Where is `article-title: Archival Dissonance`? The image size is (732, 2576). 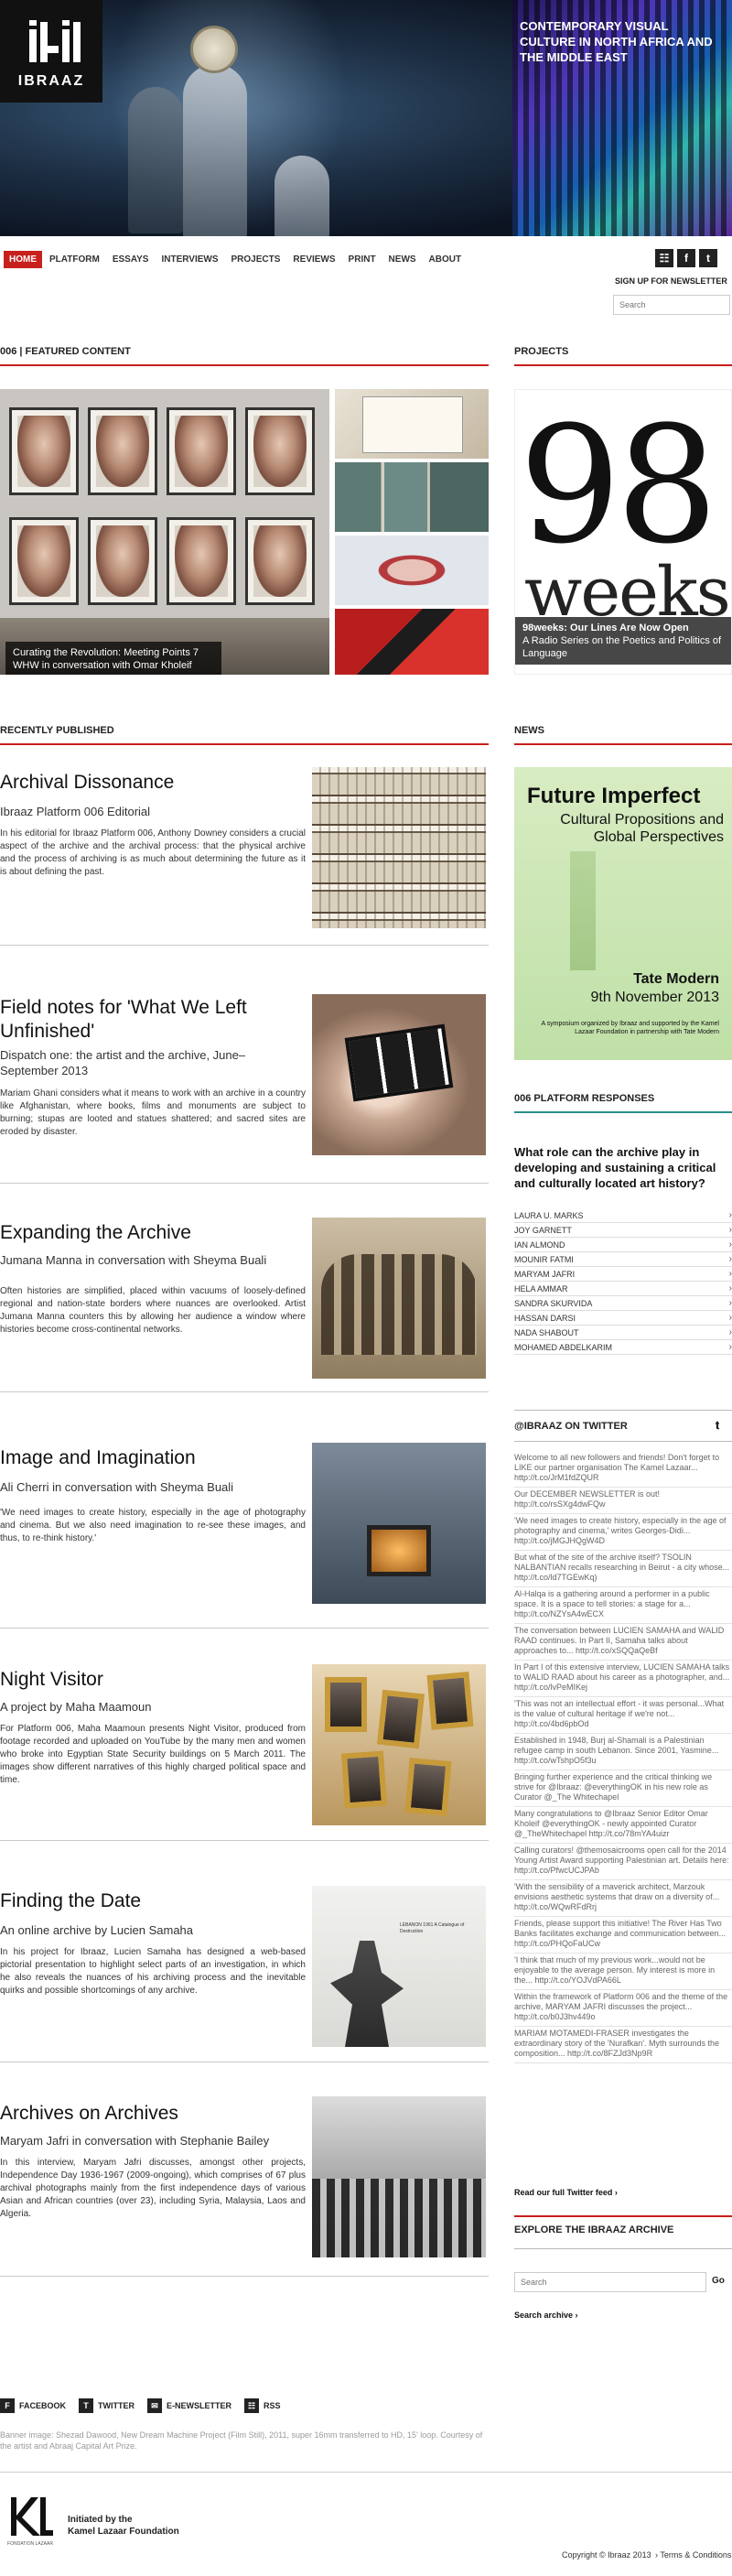
article-title: Archival Dissonance is located at coordinates (151, 783).